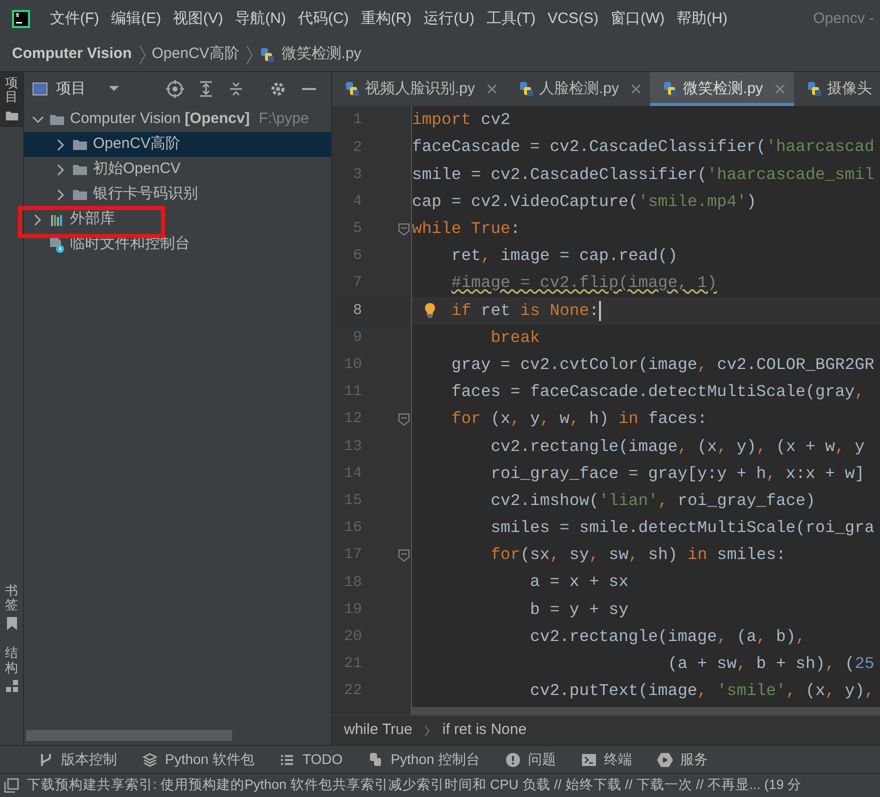 This screenshot has height=797, width=880. I want to click on code-line: smiles = smile.detectMultiScale(roi_gra, so click(682, 528).